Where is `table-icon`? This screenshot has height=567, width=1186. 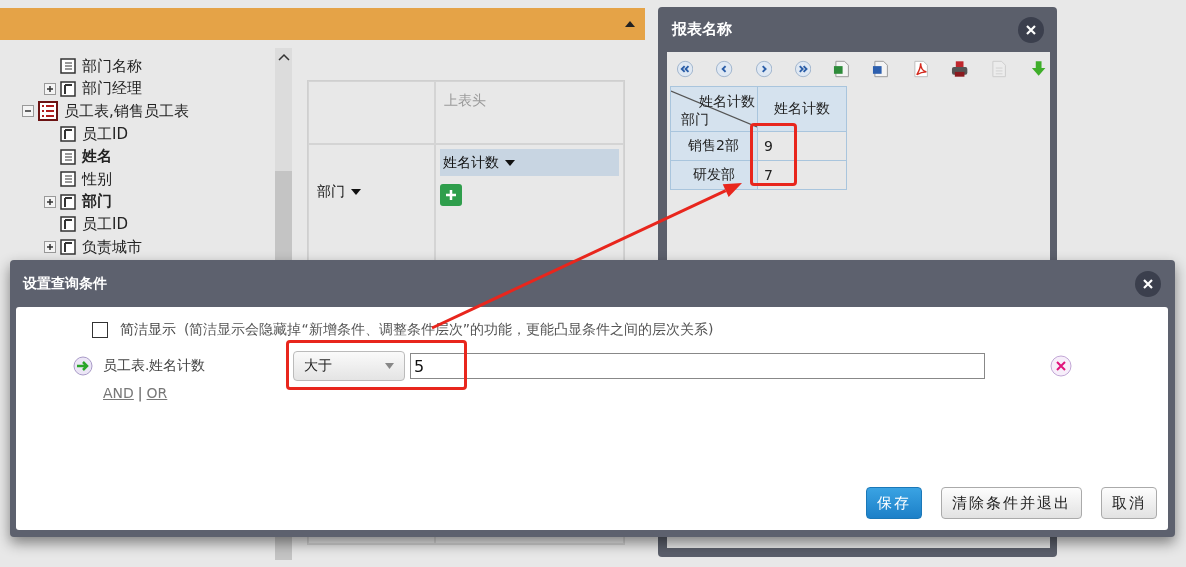 table-icon is located at coordinates (48, 111).